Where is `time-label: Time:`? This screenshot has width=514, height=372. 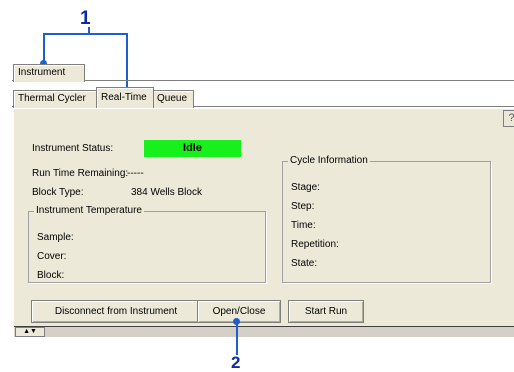 time-label: Time: is located at coordinates (303, 225).